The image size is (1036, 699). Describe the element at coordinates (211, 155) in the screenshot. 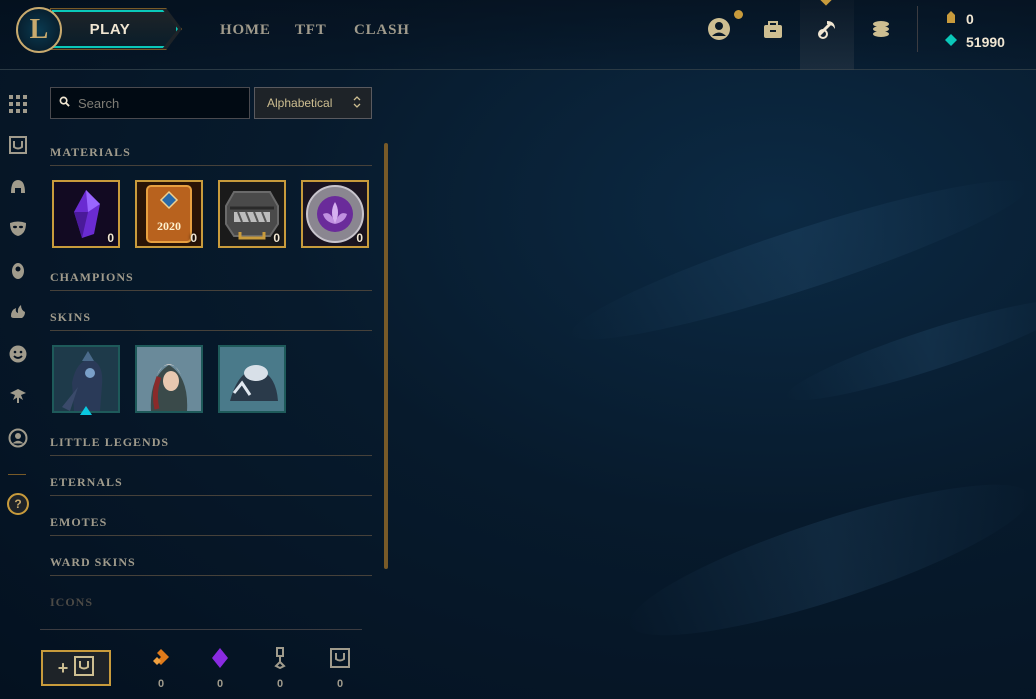

I see `section-materials: MATERIALS` at that location.